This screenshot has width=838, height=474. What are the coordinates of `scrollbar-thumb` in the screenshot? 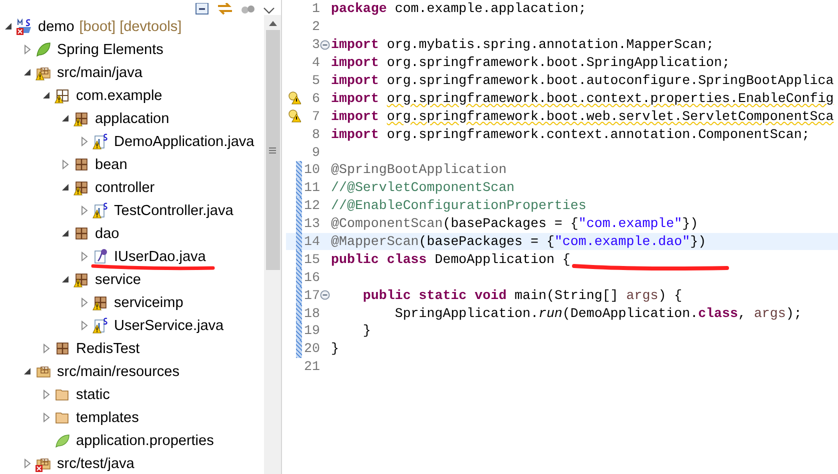 It's located at (273, 150).